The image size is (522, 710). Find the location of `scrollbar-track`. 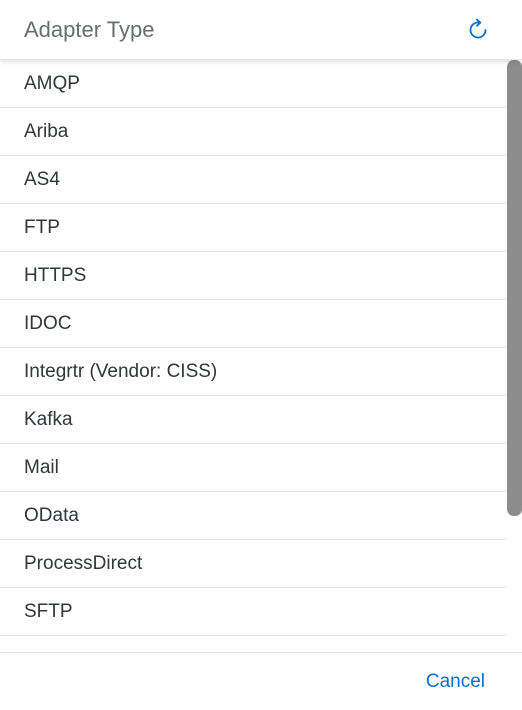

scrollbar-track is located at coordinates (514, 355).